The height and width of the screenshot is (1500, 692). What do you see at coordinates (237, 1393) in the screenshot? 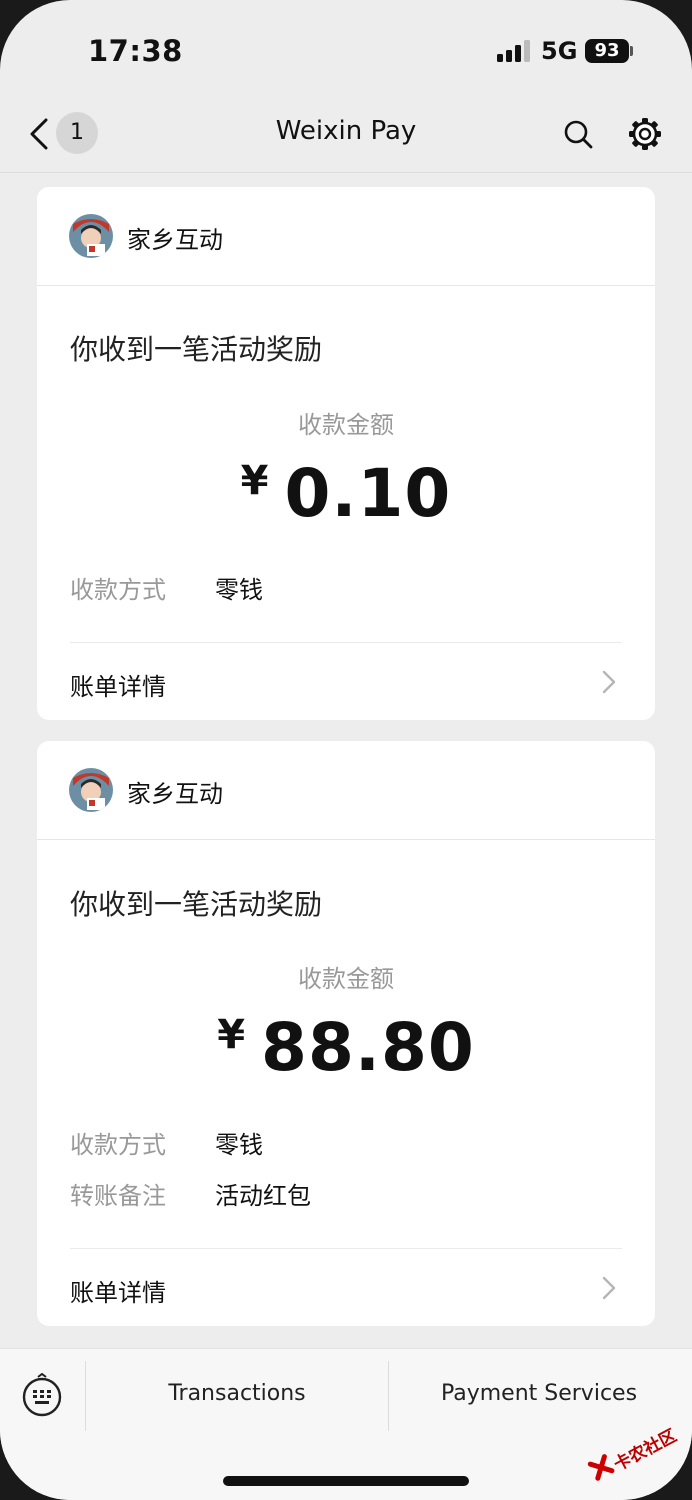
I see `transactions-menu: Transactions` at bounding box center [237, 1393].